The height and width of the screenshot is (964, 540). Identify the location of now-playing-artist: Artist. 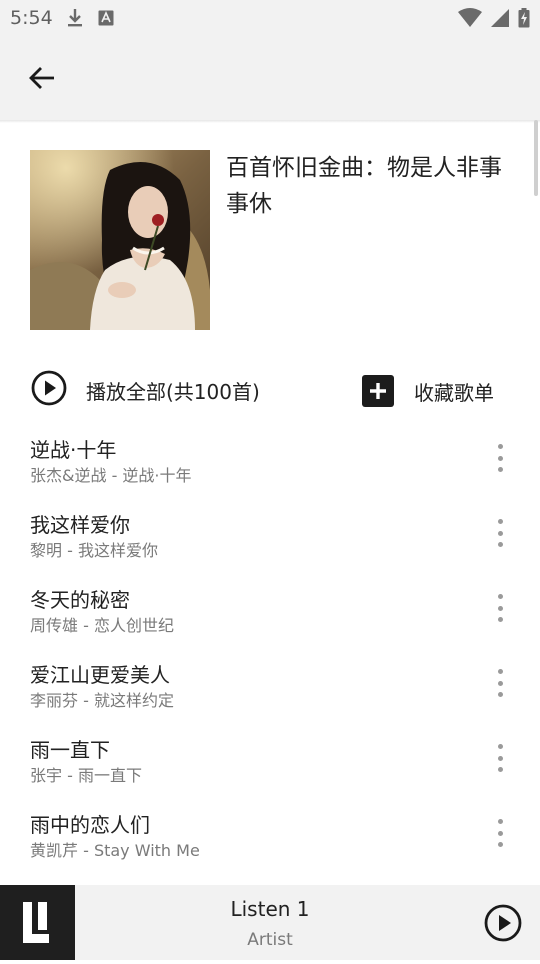
(270, 940).